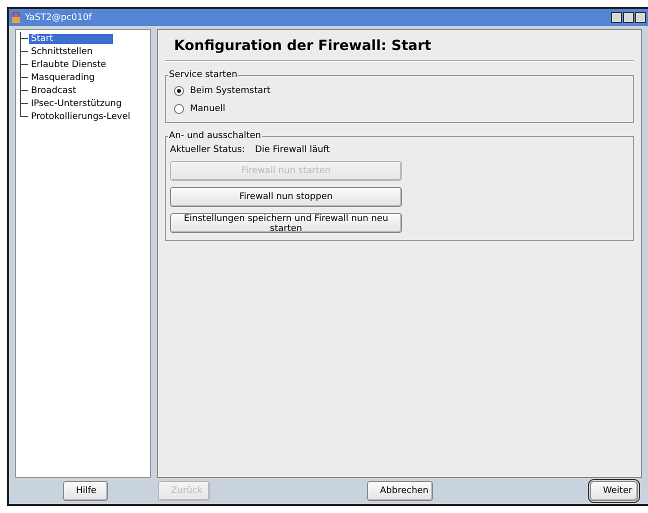 The image size is (648, 513). What do you see at coordinates (286, 197) in the screenshot?
I see `action-button: Firewall nun stoppen` at bounding box center [286, 197].